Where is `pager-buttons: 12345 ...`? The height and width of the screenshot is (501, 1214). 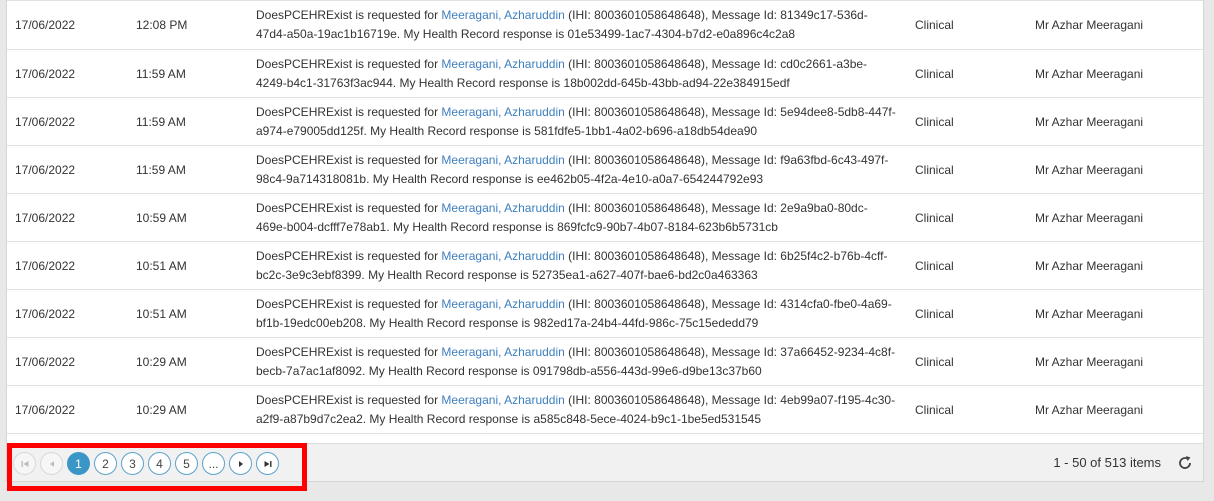 pager-buttons: 12345 ... is located at coordinates (157, 467).